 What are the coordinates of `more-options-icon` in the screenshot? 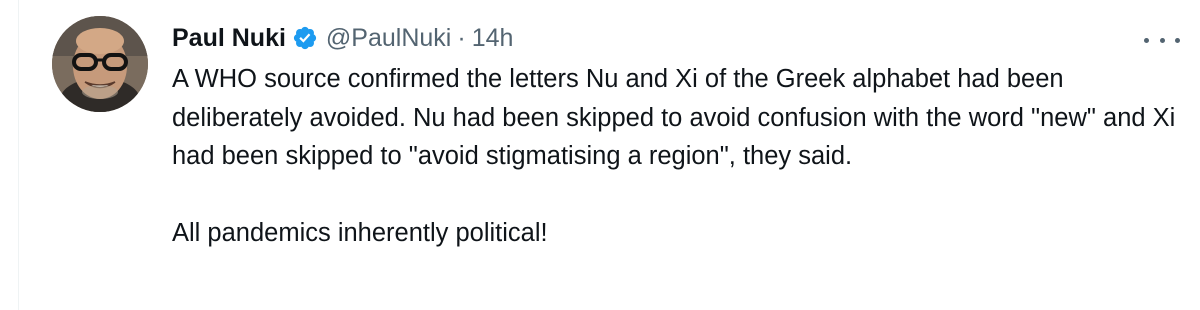 It's located at (1162, 40).